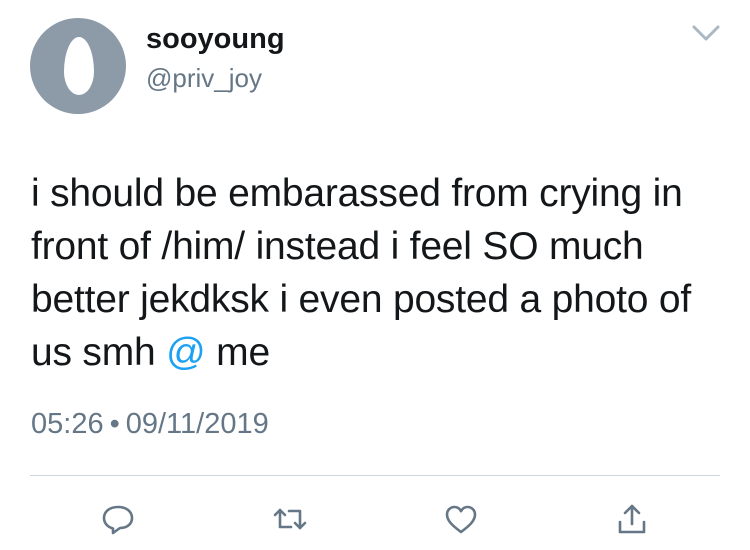  I want to click on like-button, so click(461, 519).